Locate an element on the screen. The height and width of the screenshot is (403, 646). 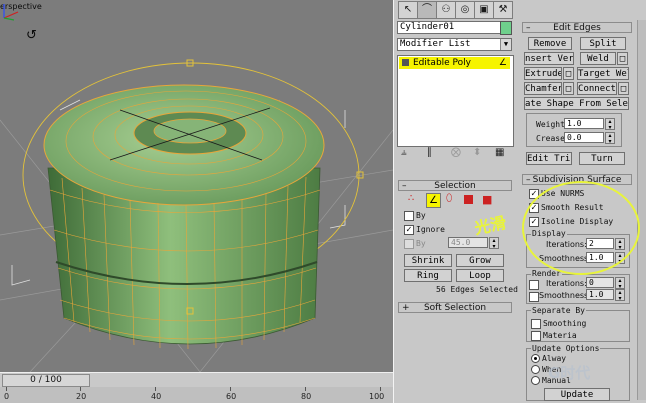
weld-button: Weld is located at coordinates (598, 58).